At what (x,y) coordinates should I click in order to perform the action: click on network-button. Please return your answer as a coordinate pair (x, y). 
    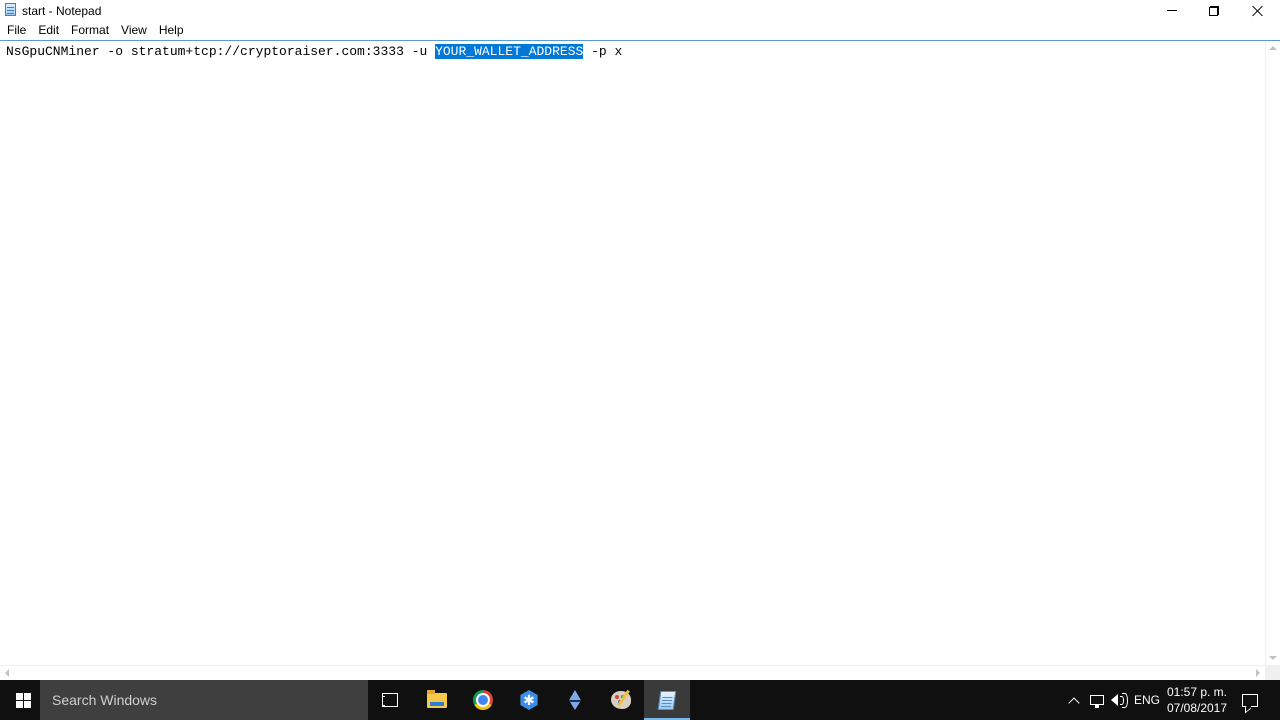
    Looking at the image, I should click on (1097, 700).